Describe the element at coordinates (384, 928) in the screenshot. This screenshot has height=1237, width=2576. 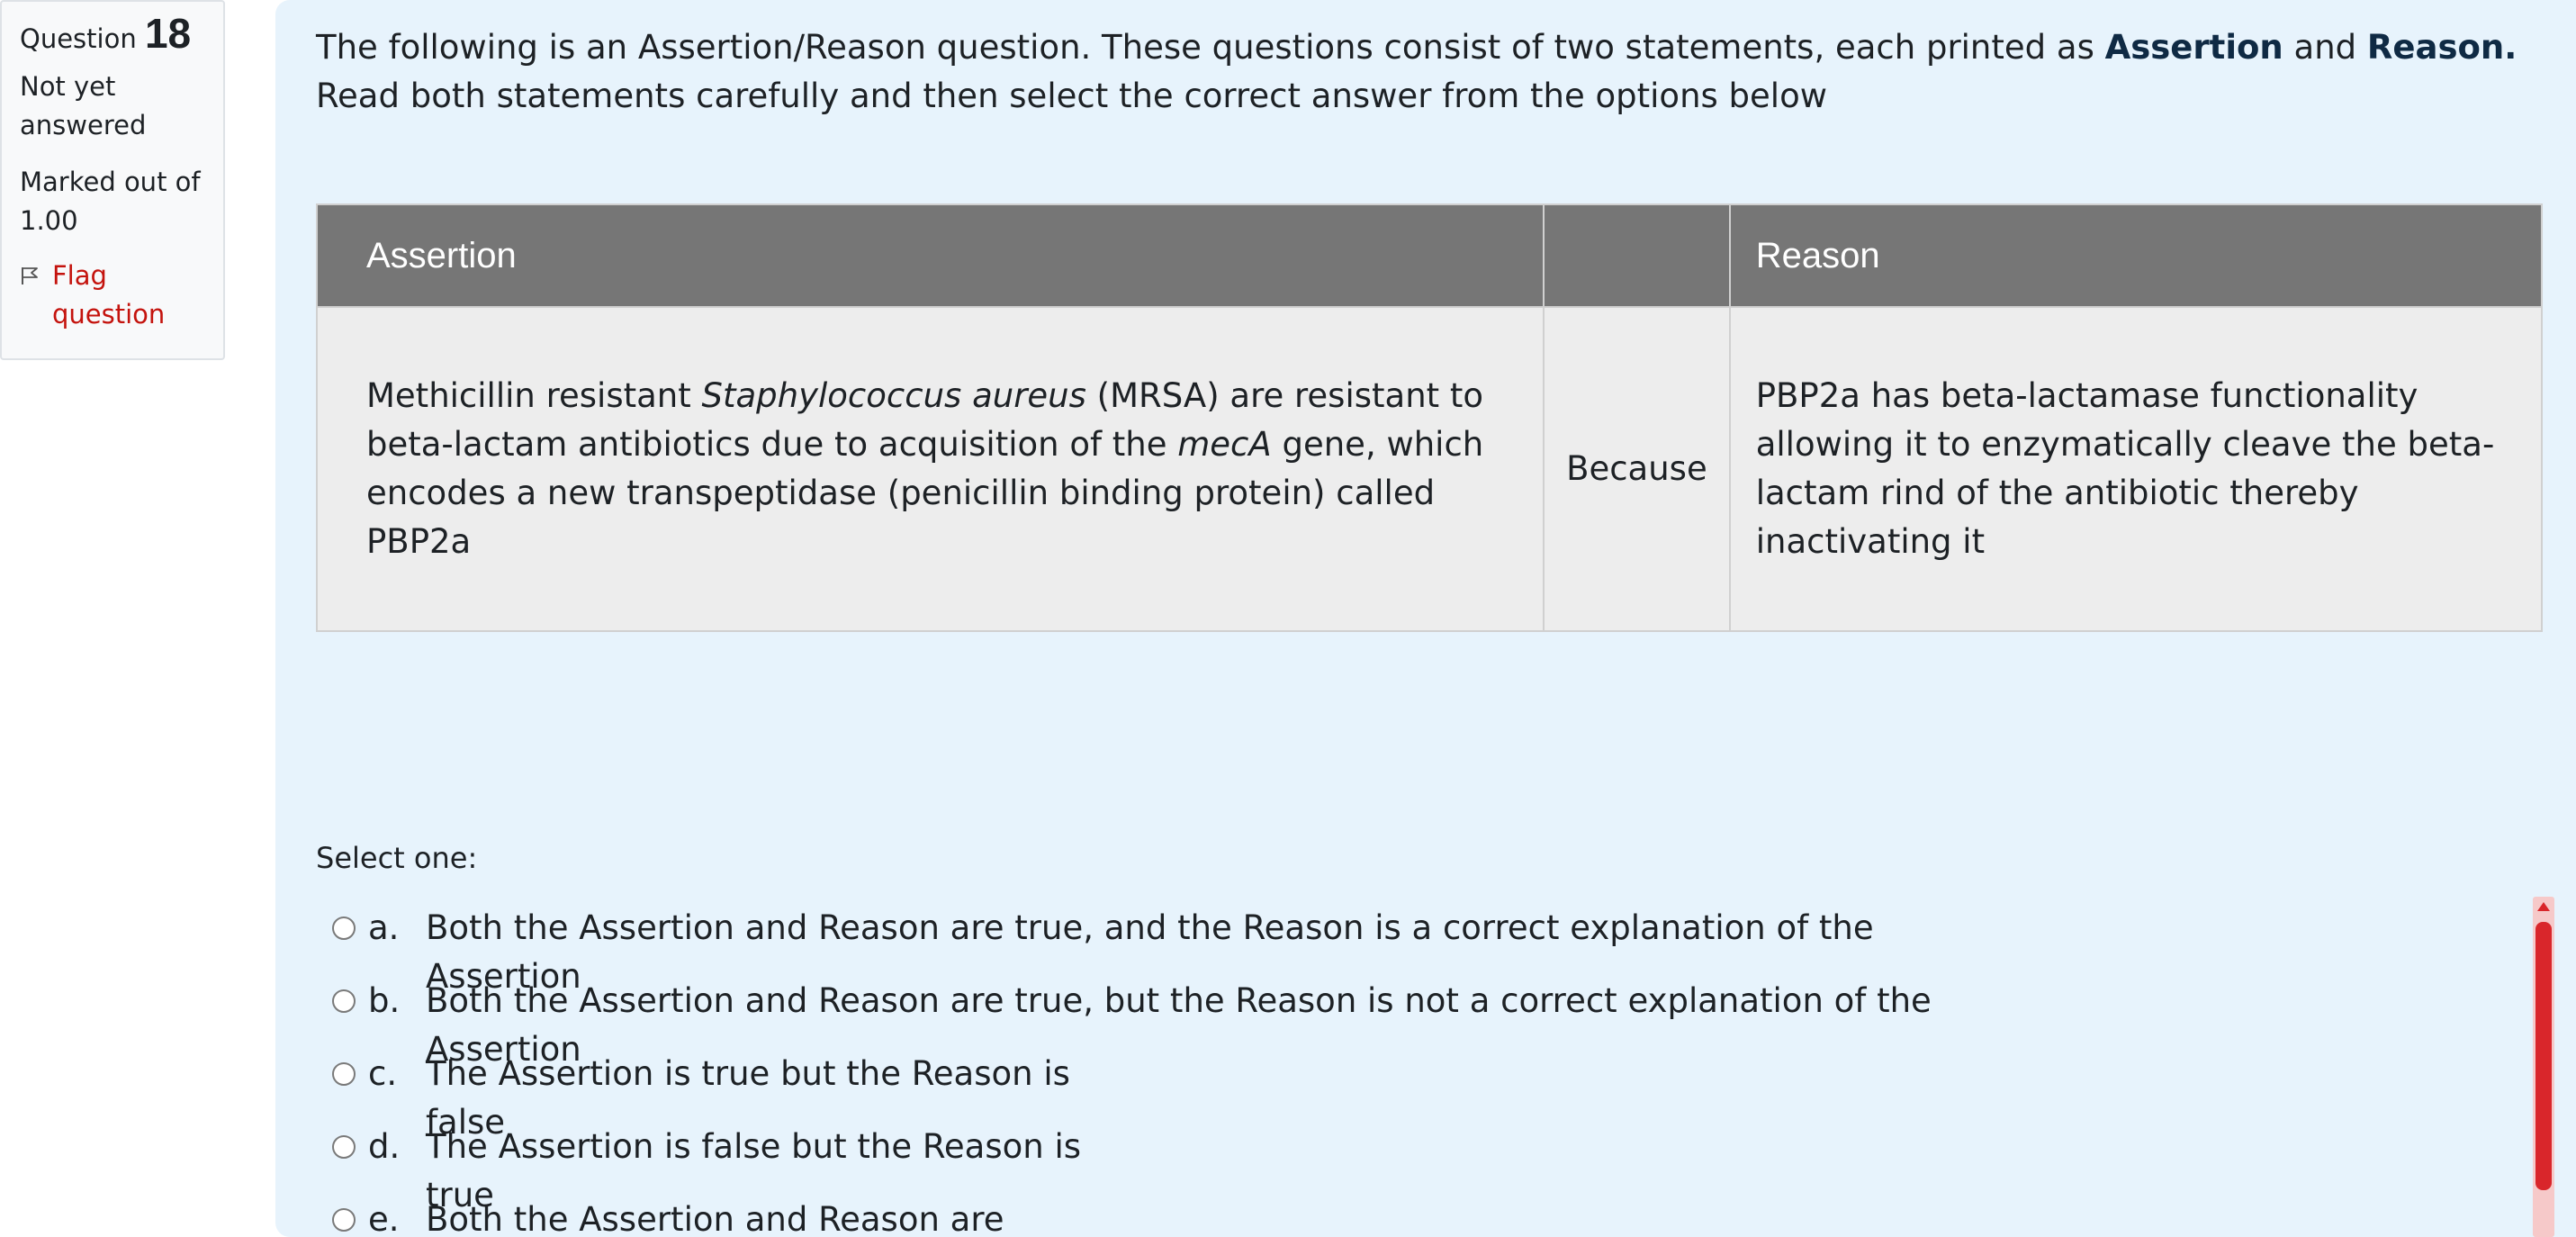
I see `answer-letter: a.` at that location.